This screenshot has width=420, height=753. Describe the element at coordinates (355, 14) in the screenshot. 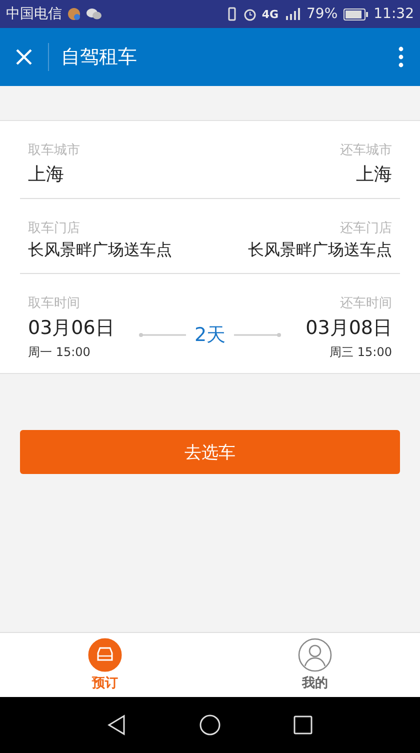

I see `battery-icon` at that location.